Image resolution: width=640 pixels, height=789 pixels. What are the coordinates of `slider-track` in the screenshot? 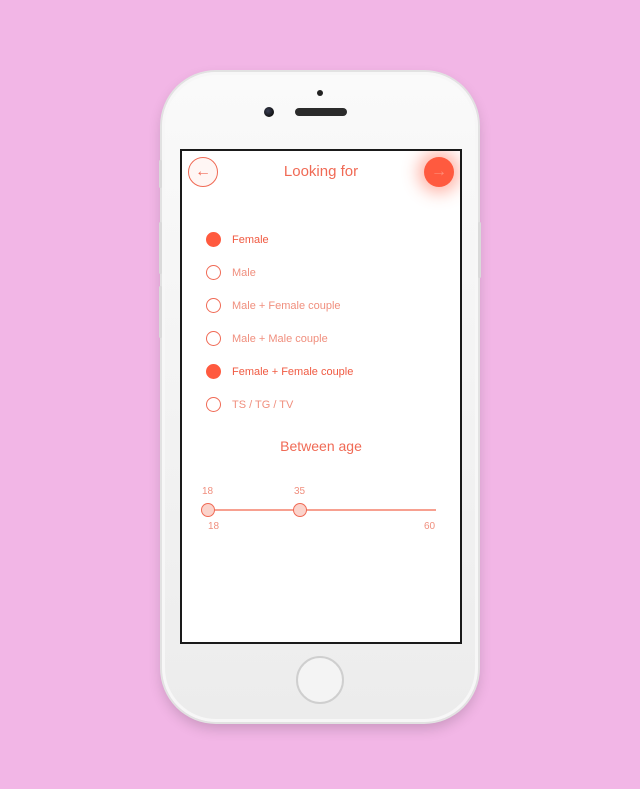 It's located at (322, 510).